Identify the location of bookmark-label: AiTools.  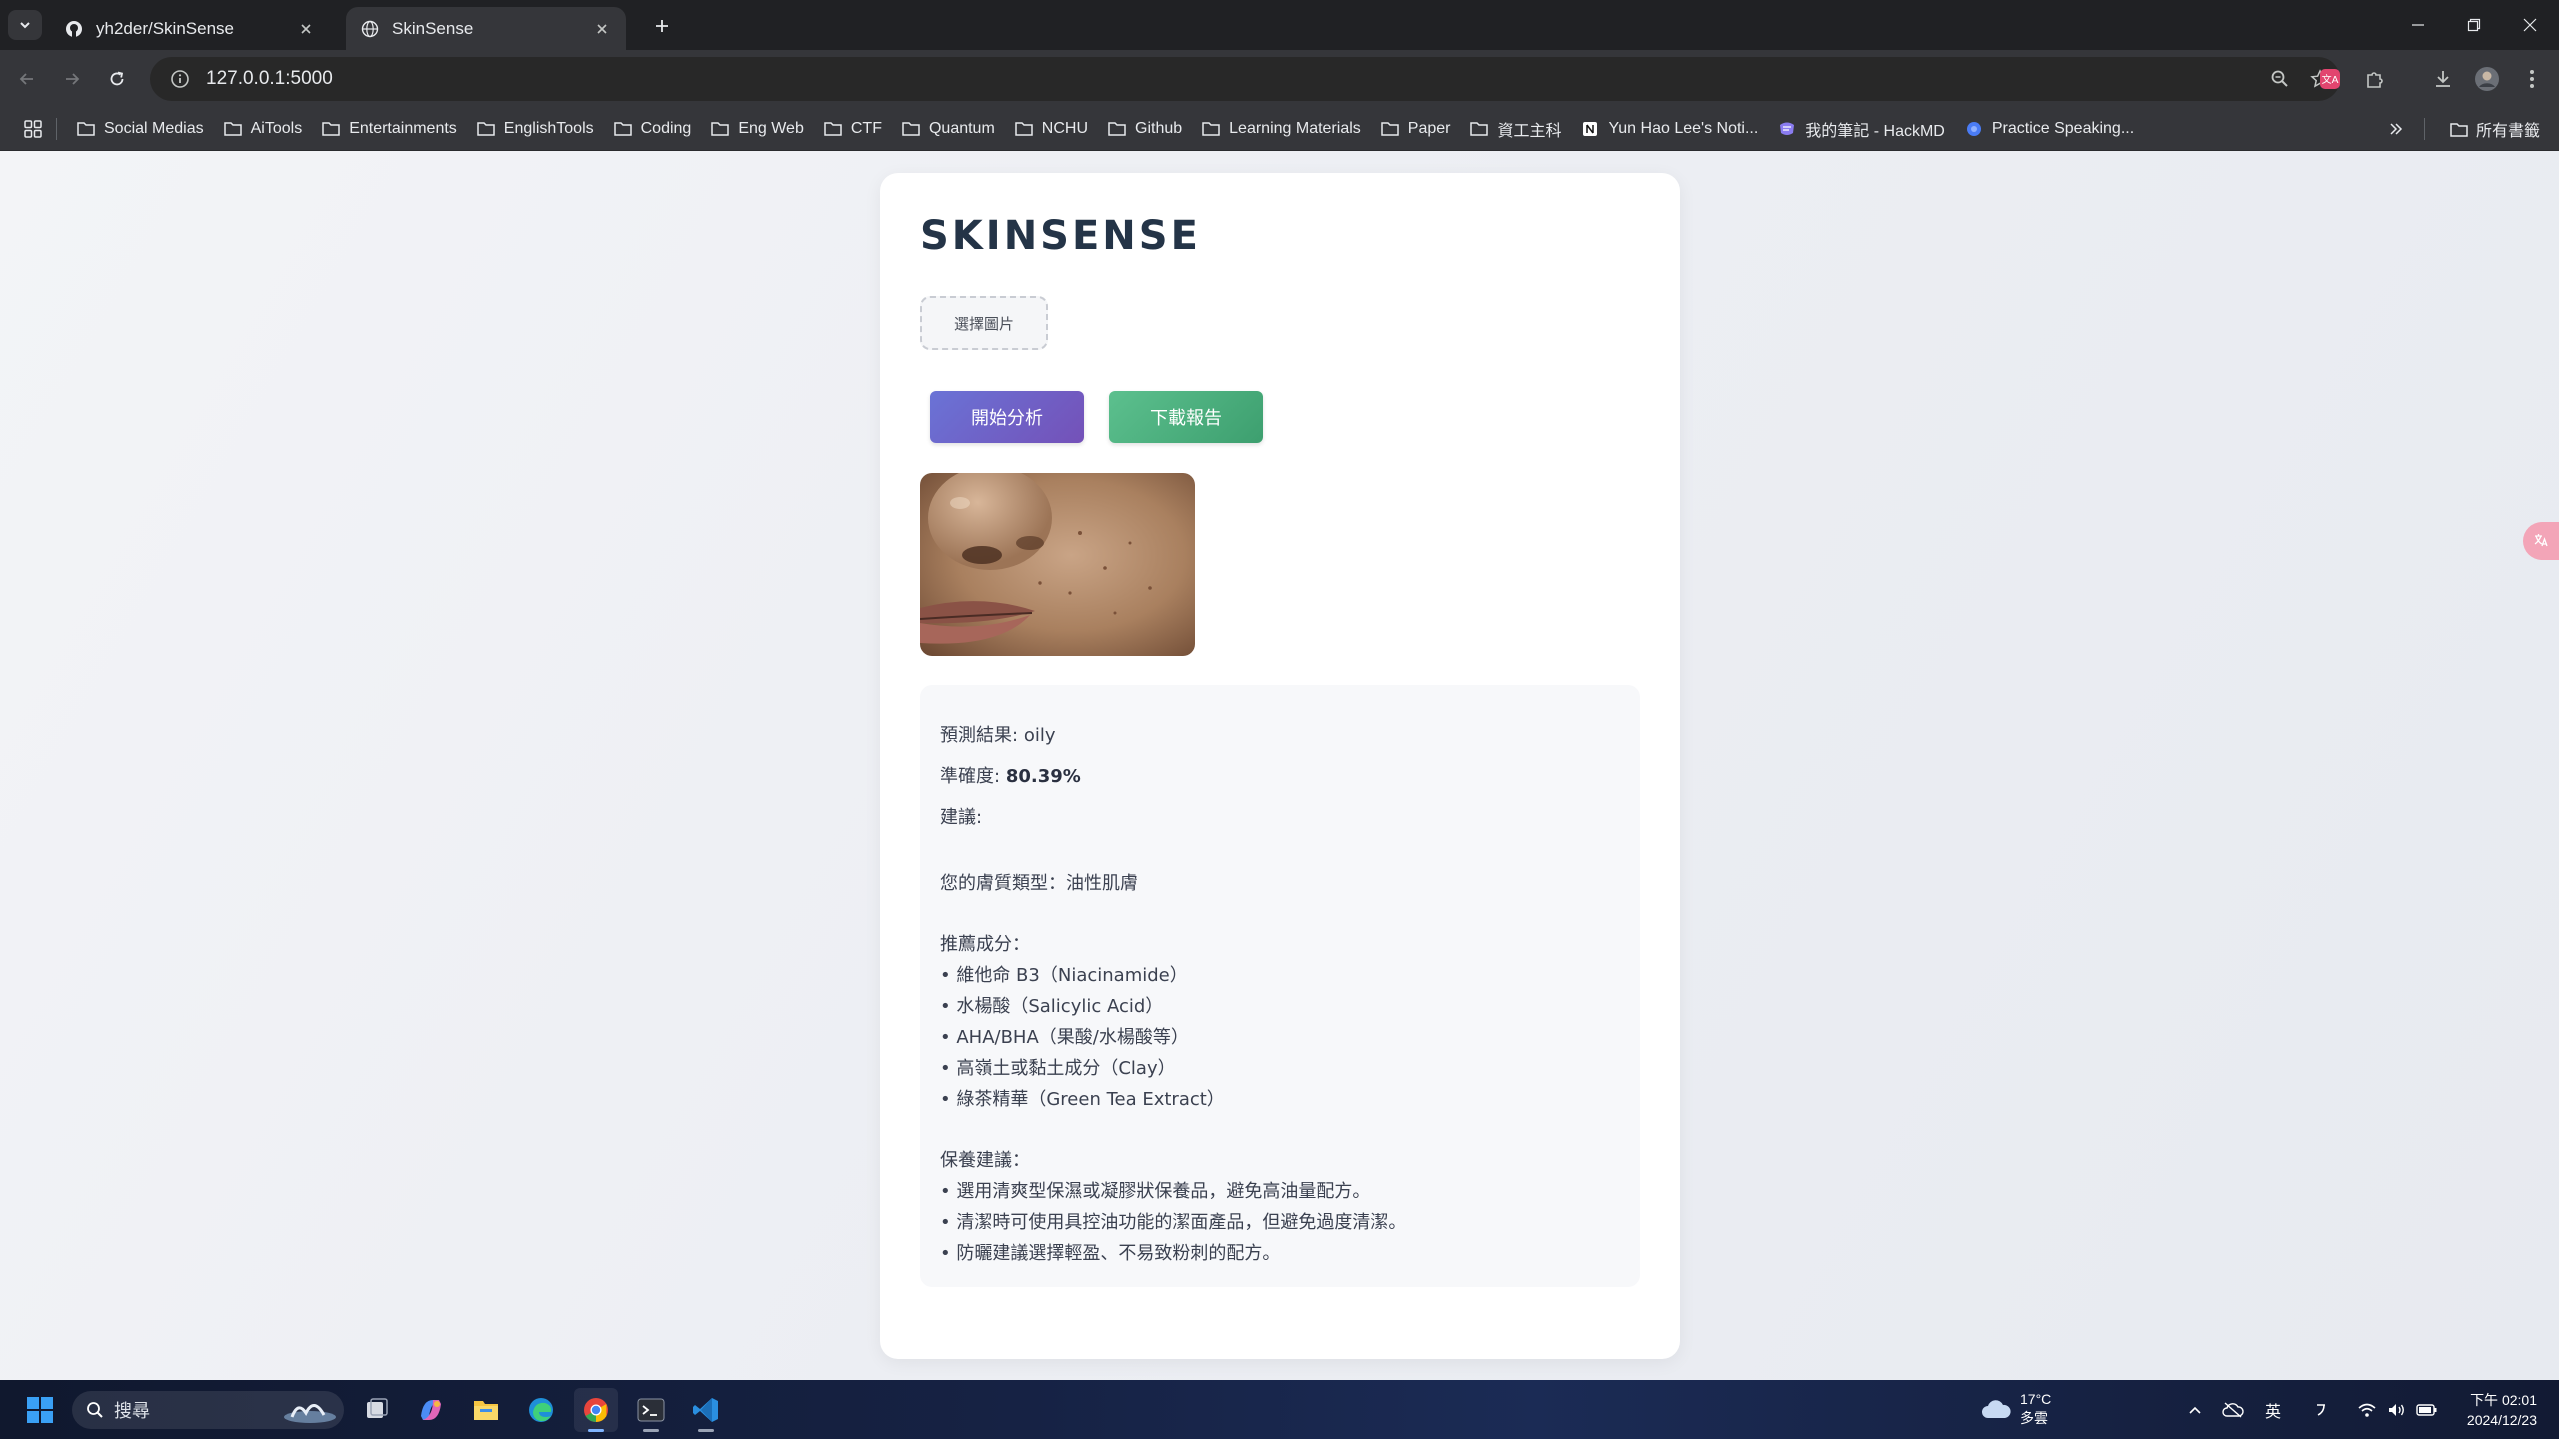
(276, 128).